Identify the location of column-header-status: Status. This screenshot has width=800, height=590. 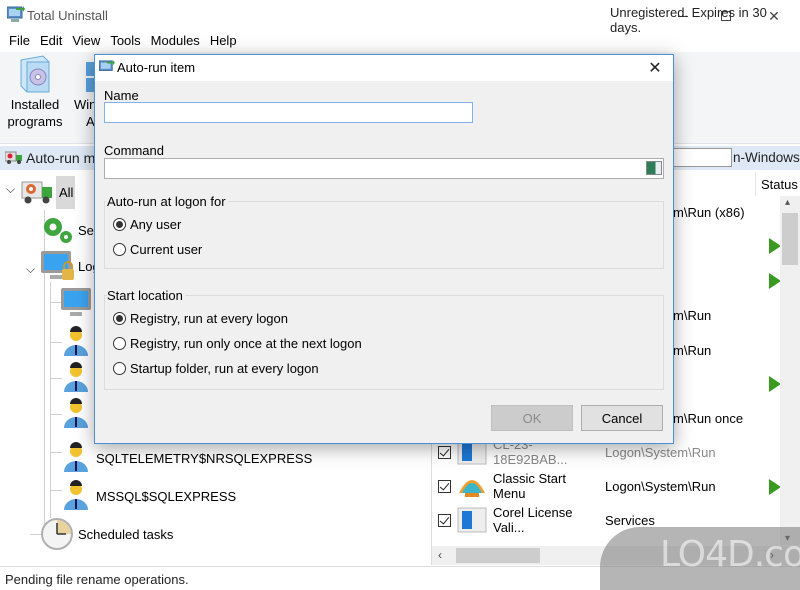
(777, 184).